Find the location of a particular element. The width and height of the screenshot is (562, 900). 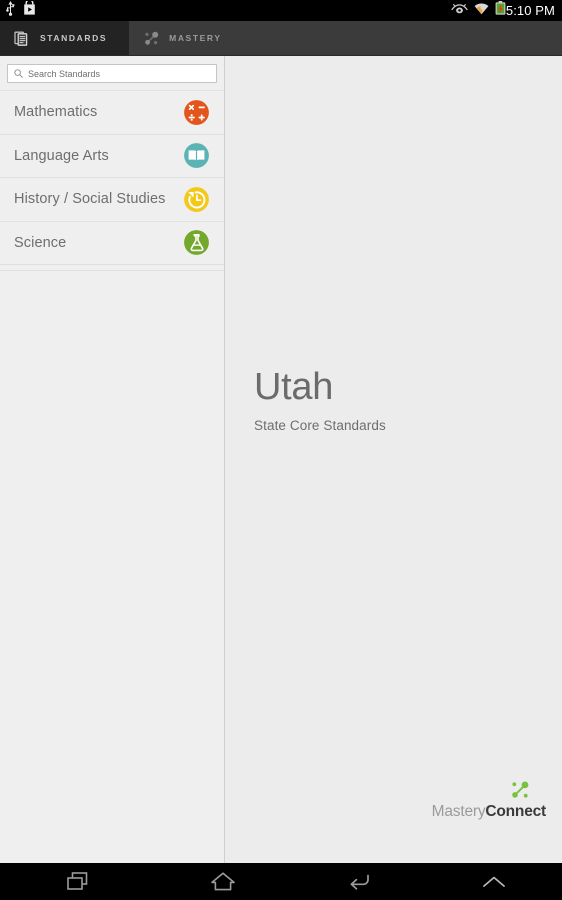

page-subtitle: State Core Standards is located at coordinates (320, 425).